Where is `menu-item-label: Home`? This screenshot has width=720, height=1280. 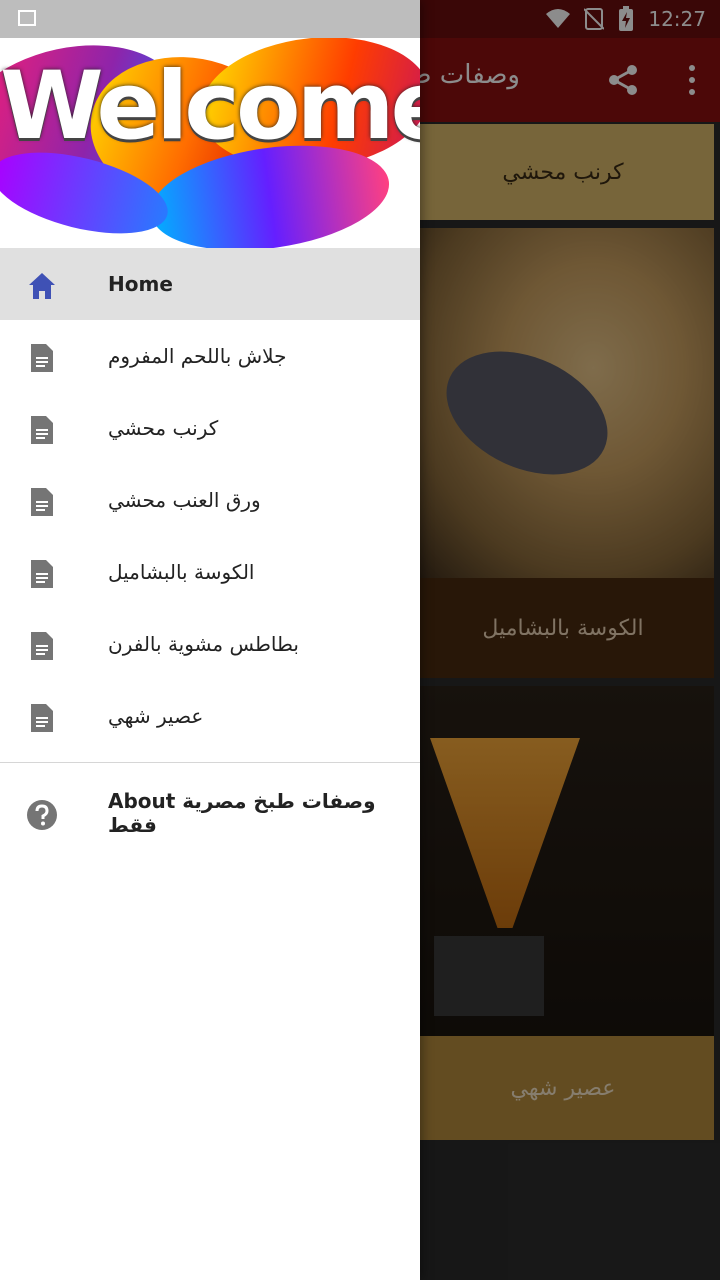
menu-item-label: Home is located at coordinates (140, 284).